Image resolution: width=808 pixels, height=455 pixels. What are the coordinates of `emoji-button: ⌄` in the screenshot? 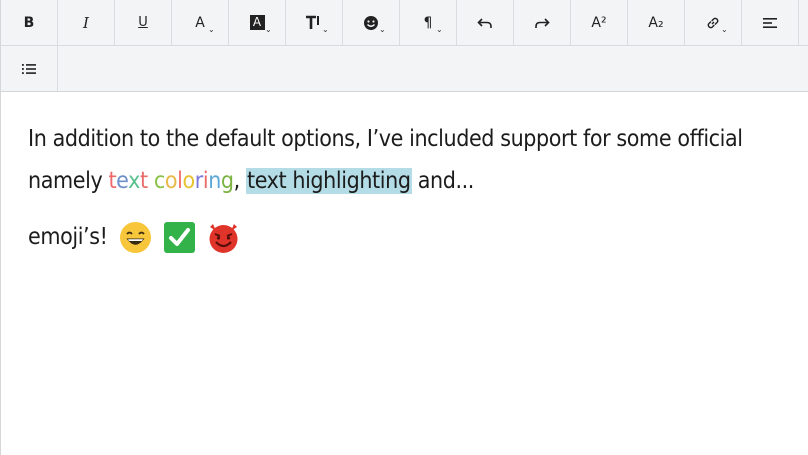 It's located at (371, 22).